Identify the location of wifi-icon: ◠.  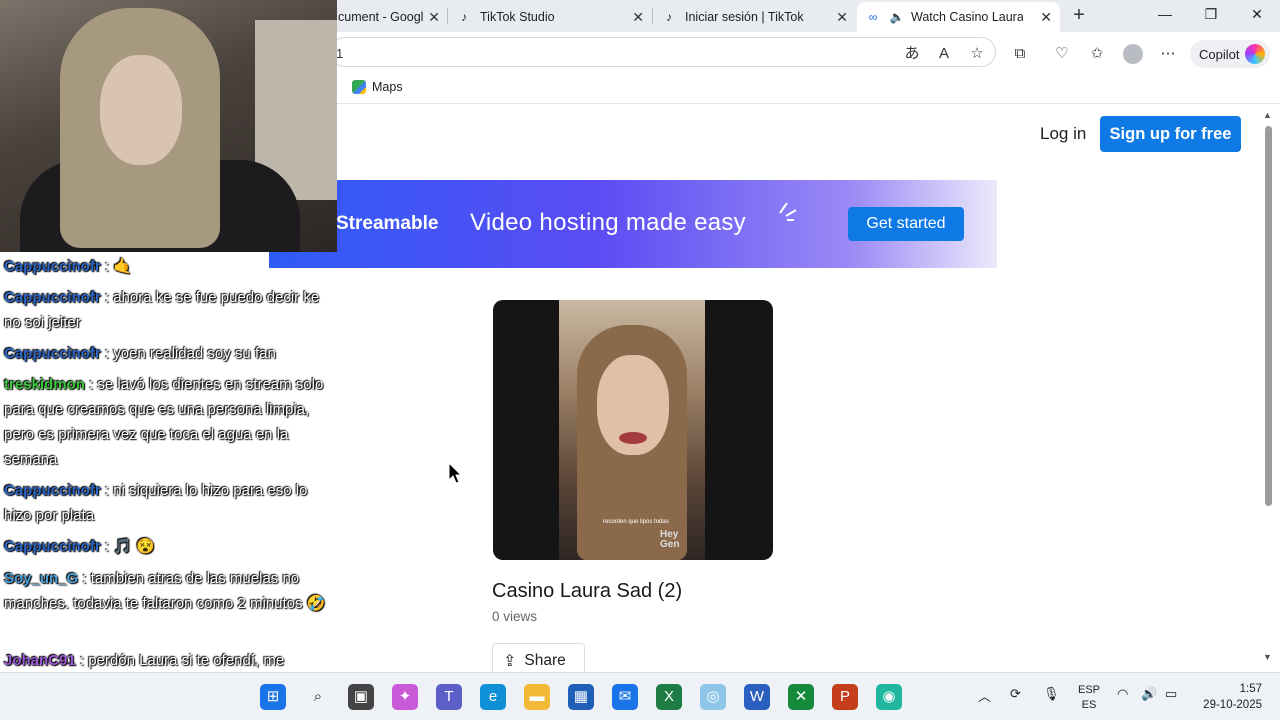
(1122, 694).